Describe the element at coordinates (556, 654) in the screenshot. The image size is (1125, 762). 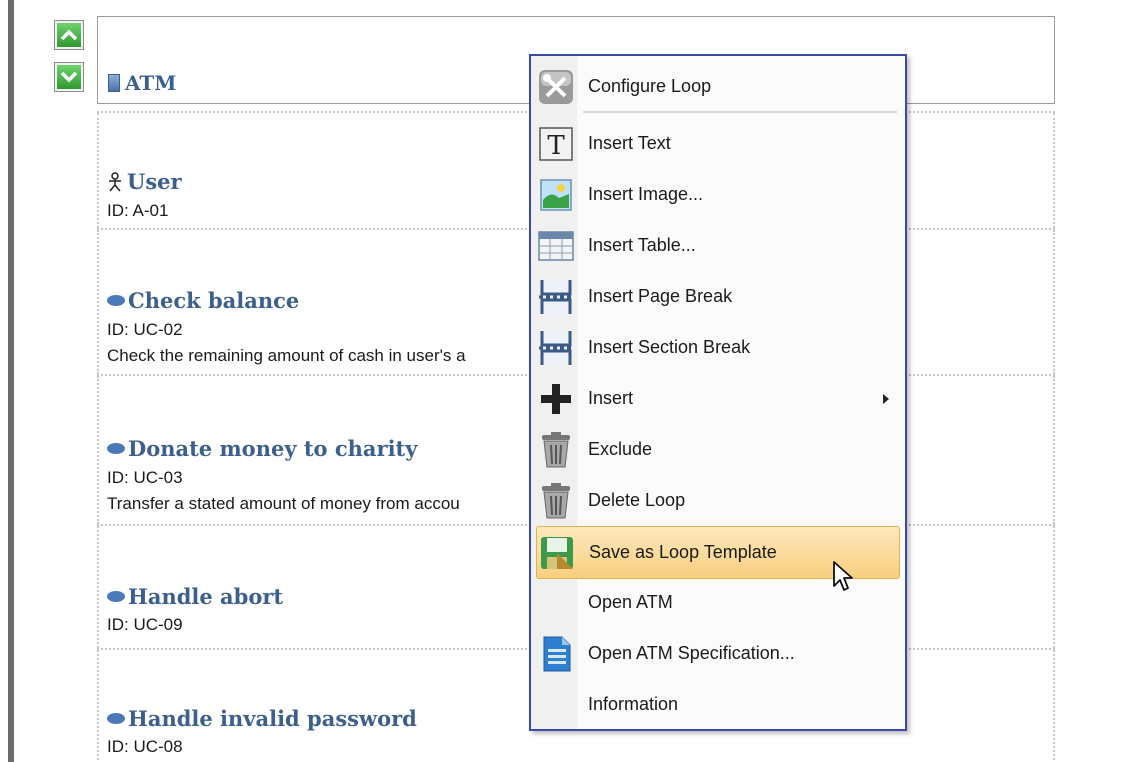
I see `document-icon` at that location.